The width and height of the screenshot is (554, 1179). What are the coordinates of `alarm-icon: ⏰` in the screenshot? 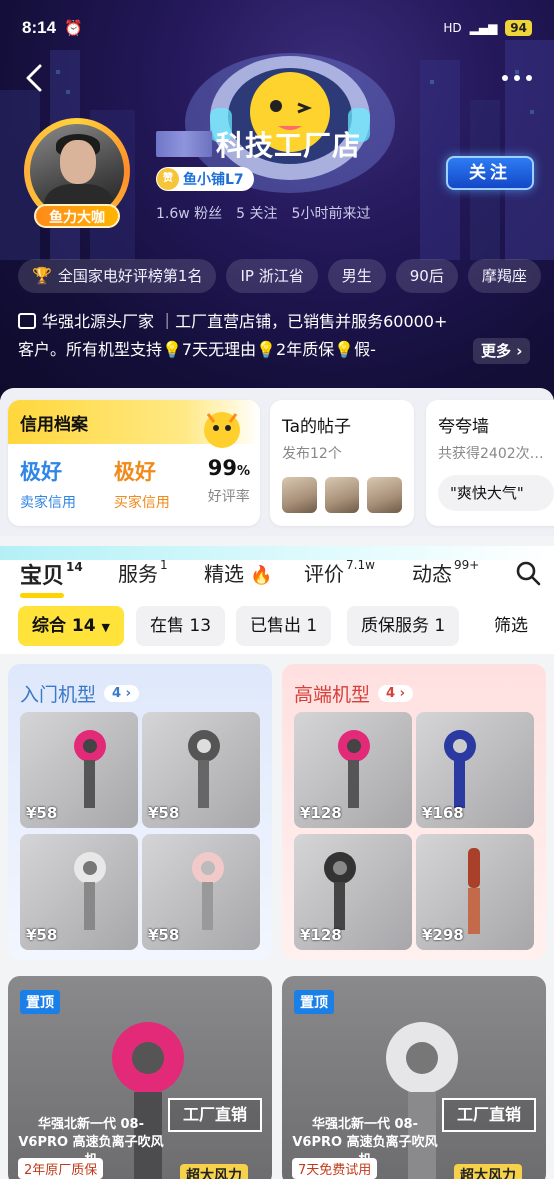 It's located at (73, 28).